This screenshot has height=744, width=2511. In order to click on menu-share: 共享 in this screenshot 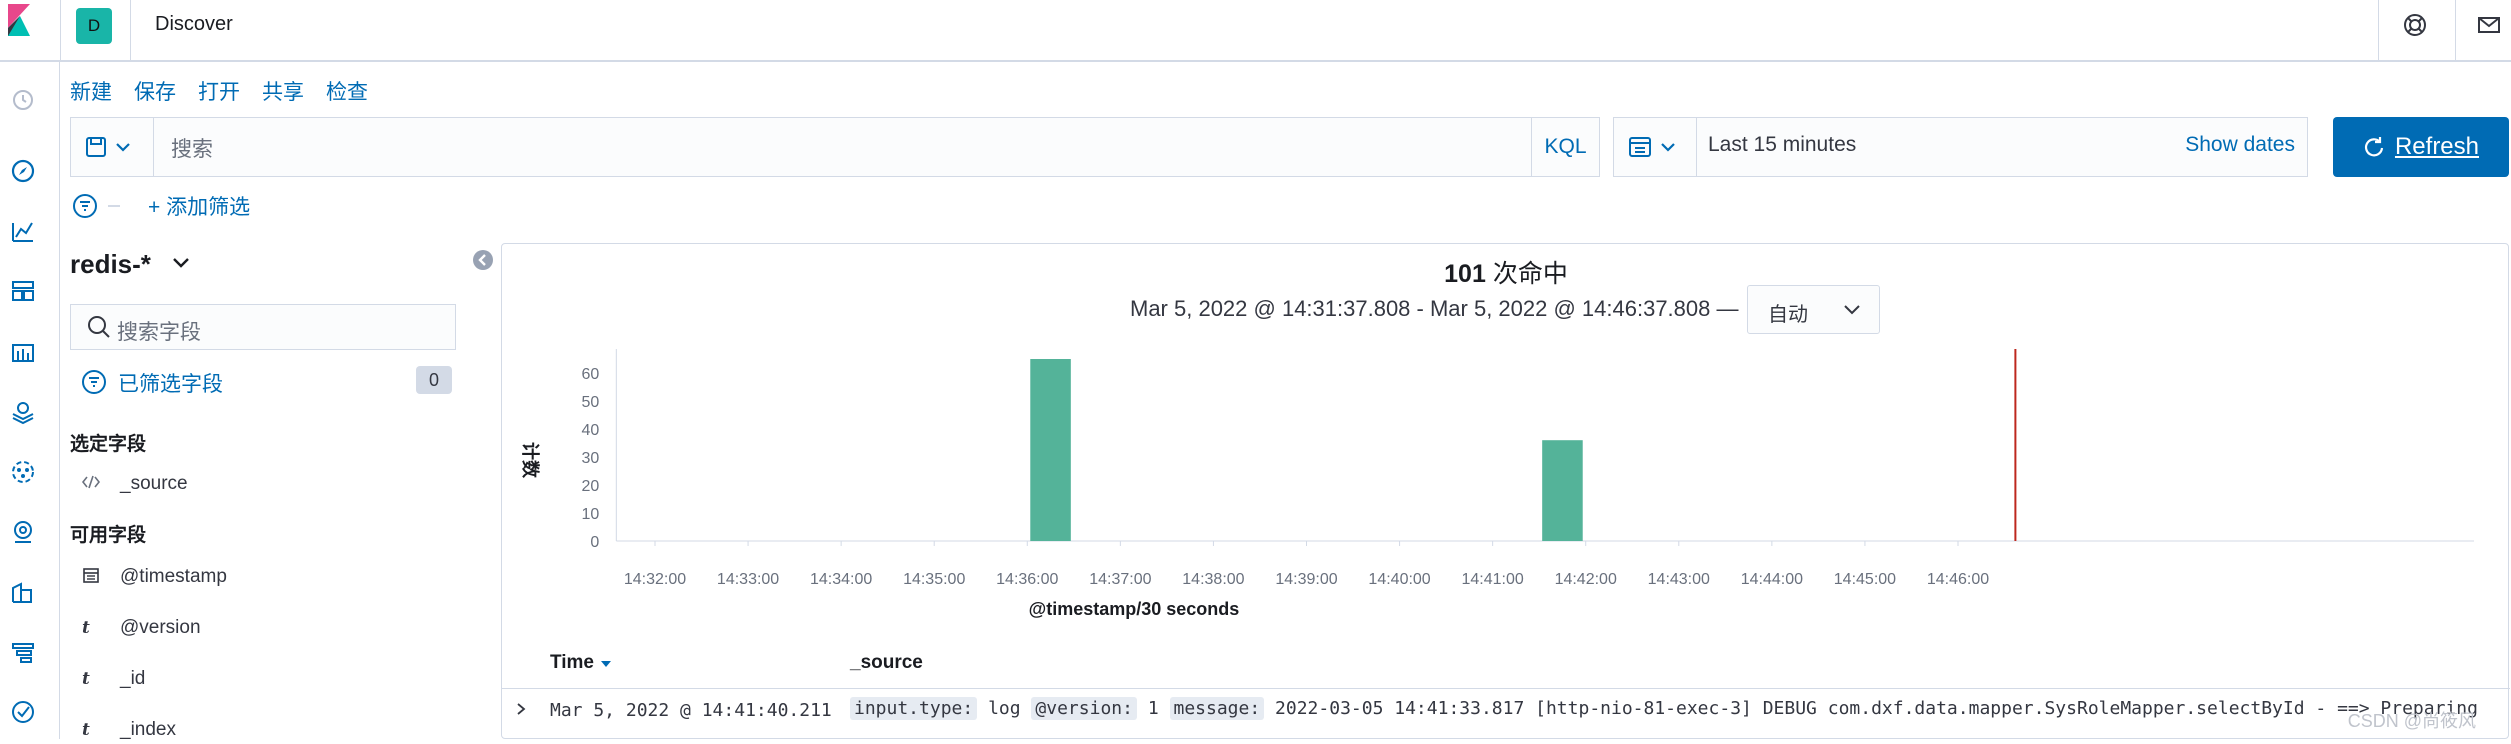, I will do `click(283, 92)`.